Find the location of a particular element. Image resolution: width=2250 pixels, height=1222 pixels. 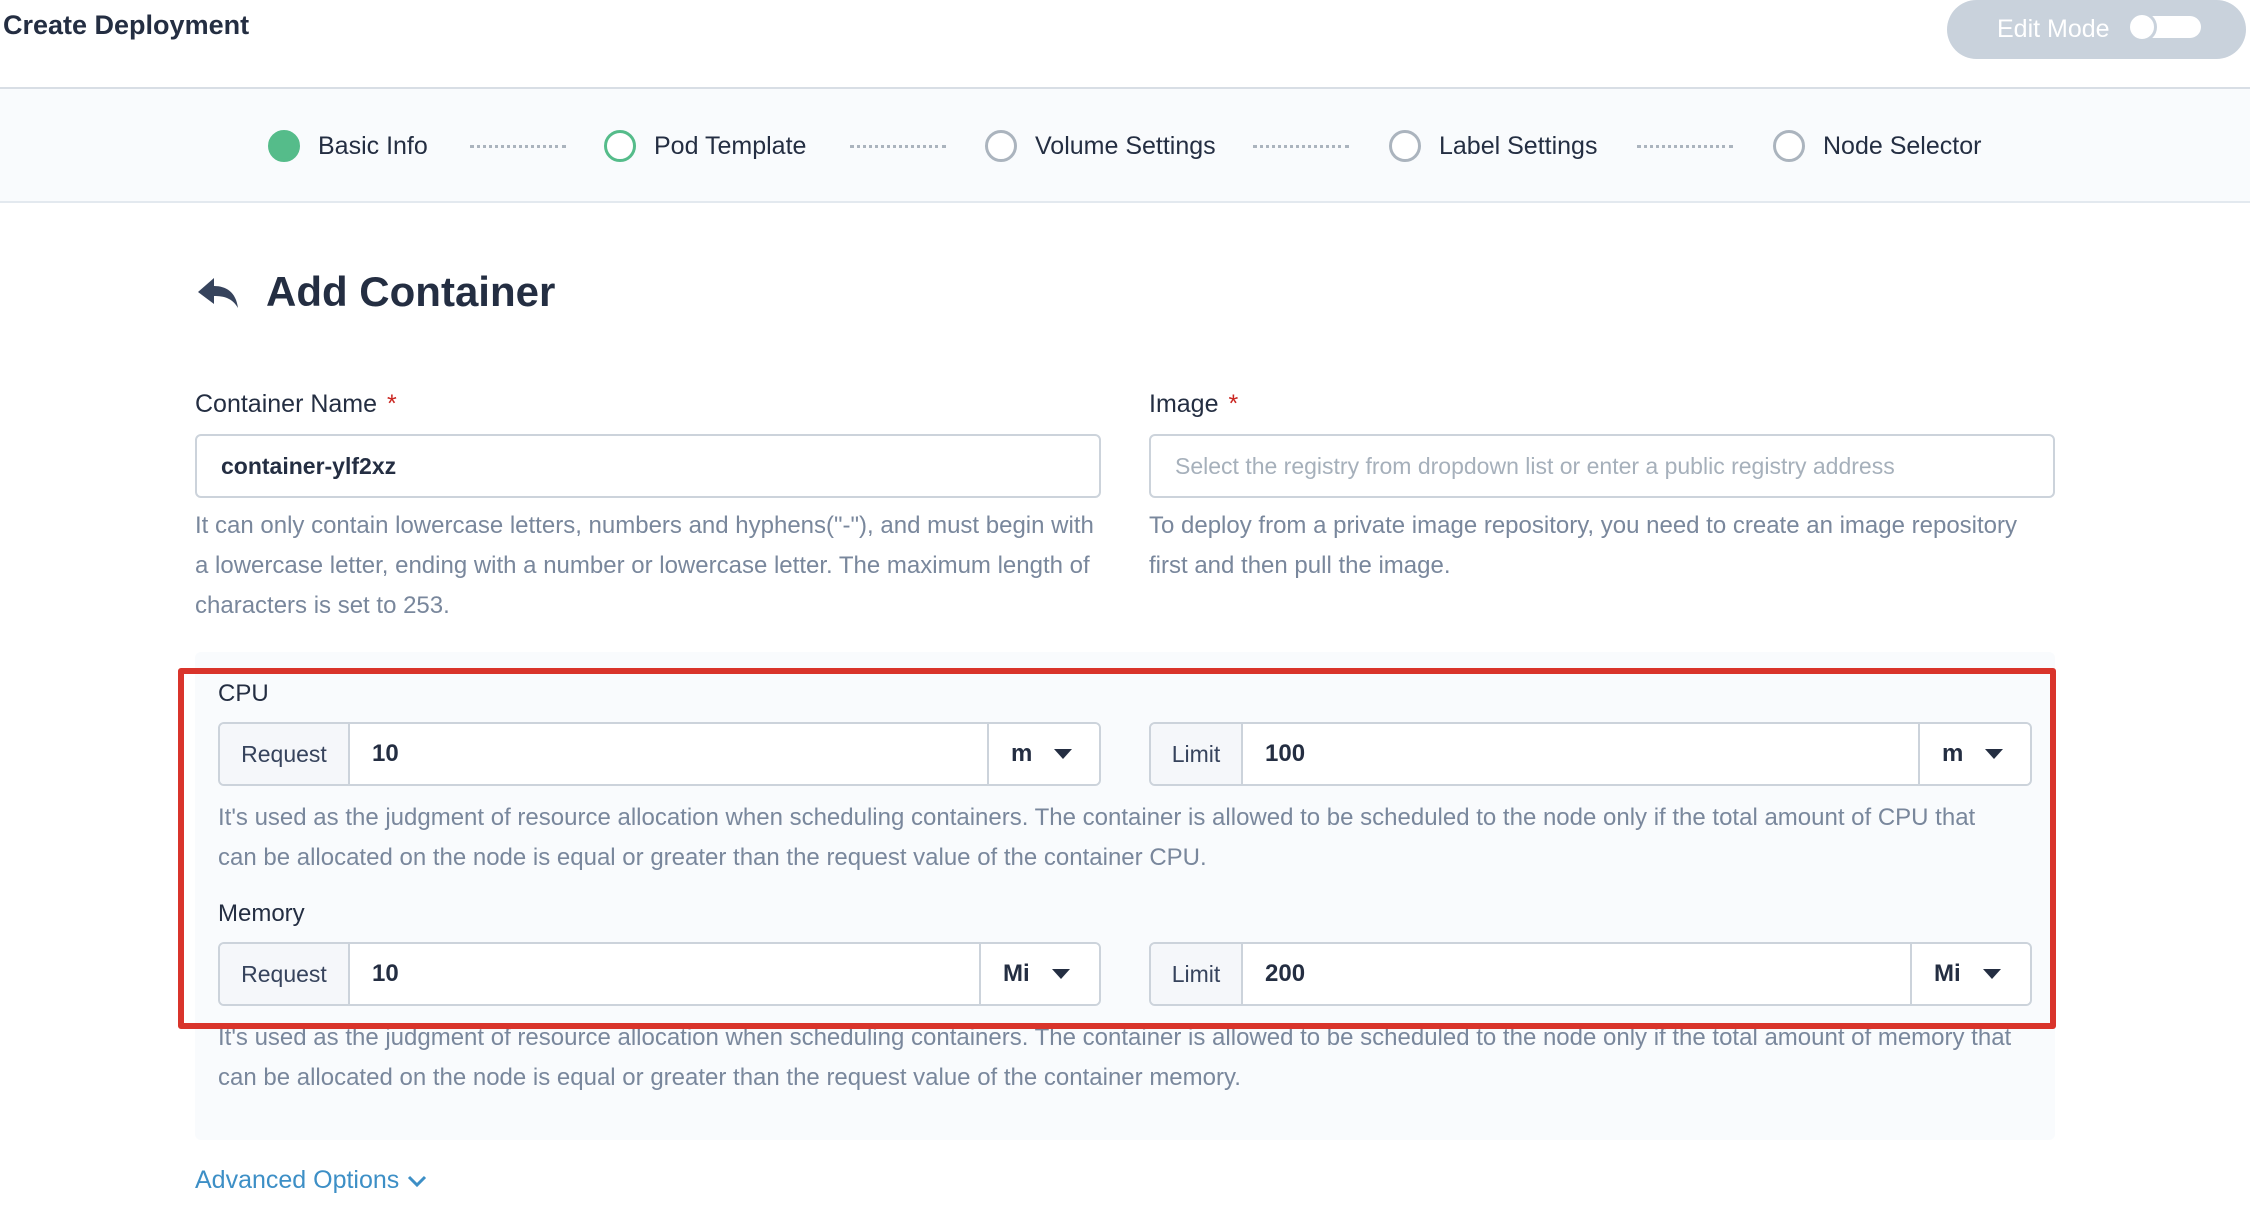

memory-request-unit-select: Mi is located at coordinates (1039, 974).